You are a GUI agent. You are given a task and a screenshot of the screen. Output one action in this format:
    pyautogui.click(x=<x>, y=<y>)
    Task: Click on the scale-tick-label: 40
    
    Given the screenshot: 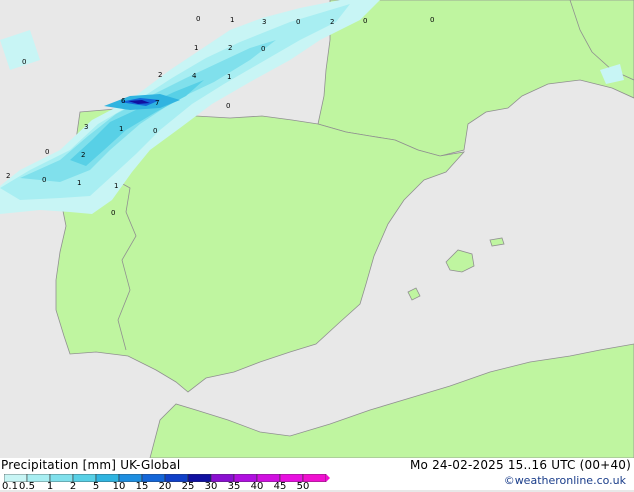 What is the action you would take?
    pyautogui.click(x=257, y=486)
    